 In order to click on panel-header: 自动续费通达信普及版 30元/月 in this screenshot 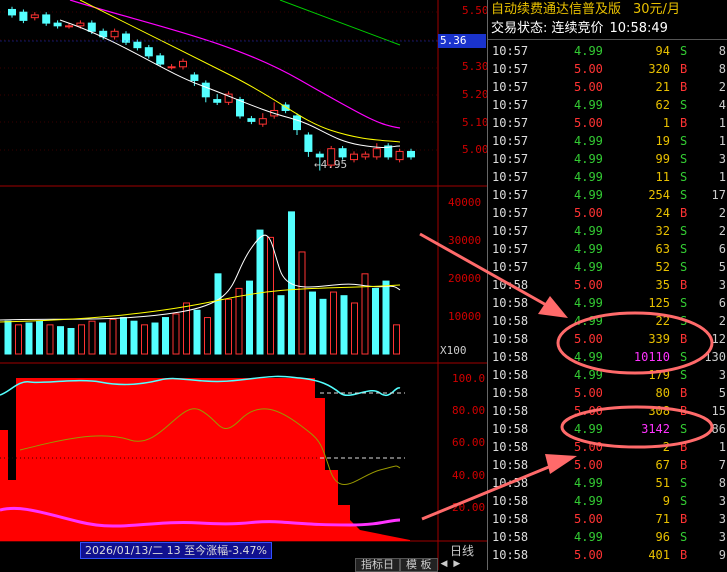, I will do `click(607, 9)`.